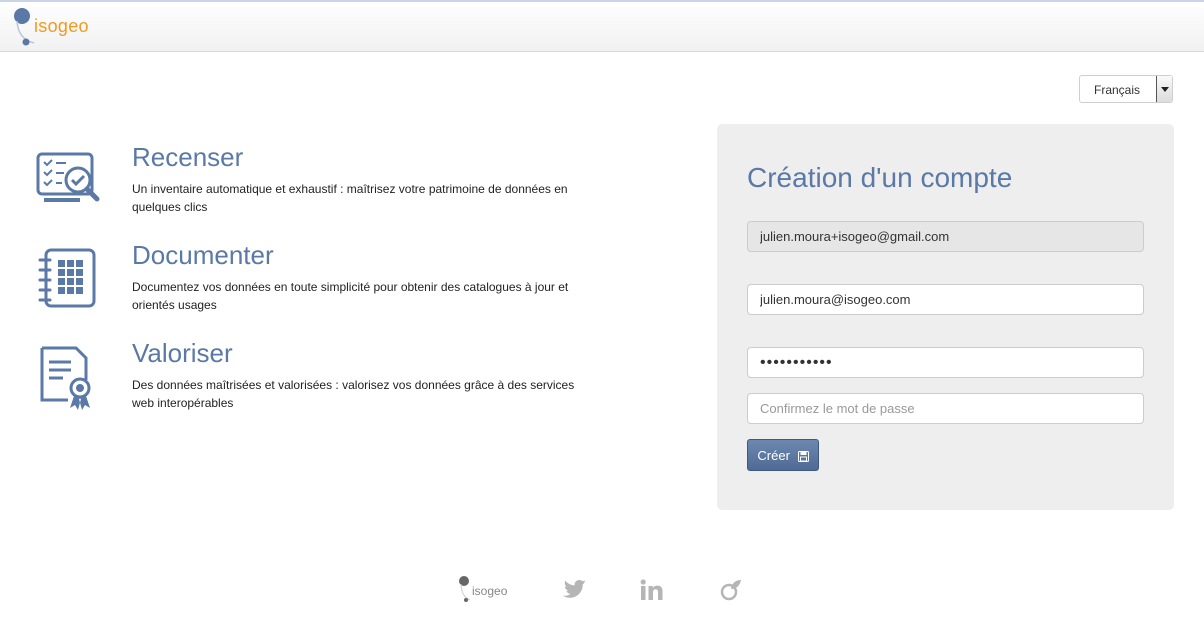 The height and width of the screenshot is (623, 1204). I want to click on footer: isogeo, so click(602, 590).